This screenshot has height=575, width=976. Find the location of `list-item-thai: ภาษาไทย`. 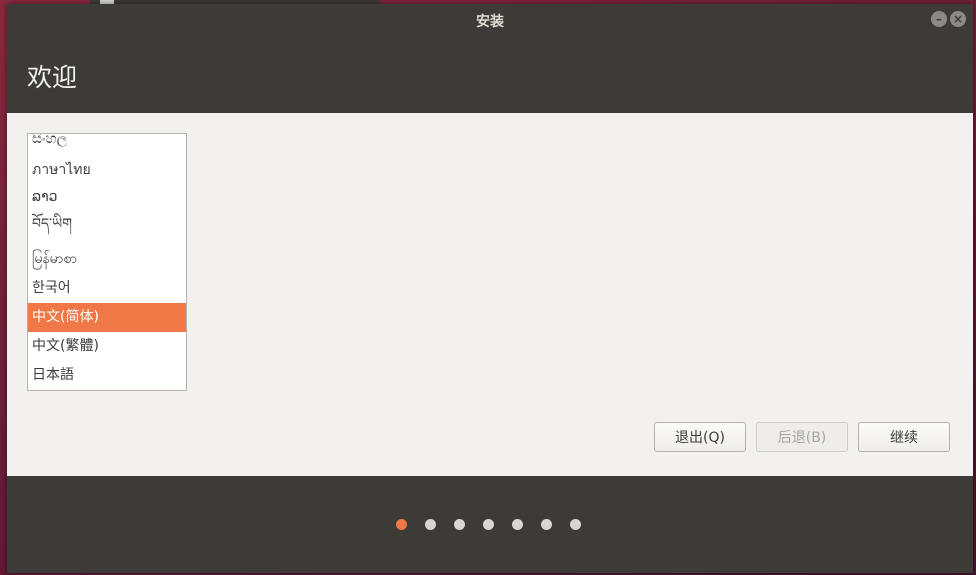

list-item-thai: ภาษาไทย is located at coordinates (107, 170).